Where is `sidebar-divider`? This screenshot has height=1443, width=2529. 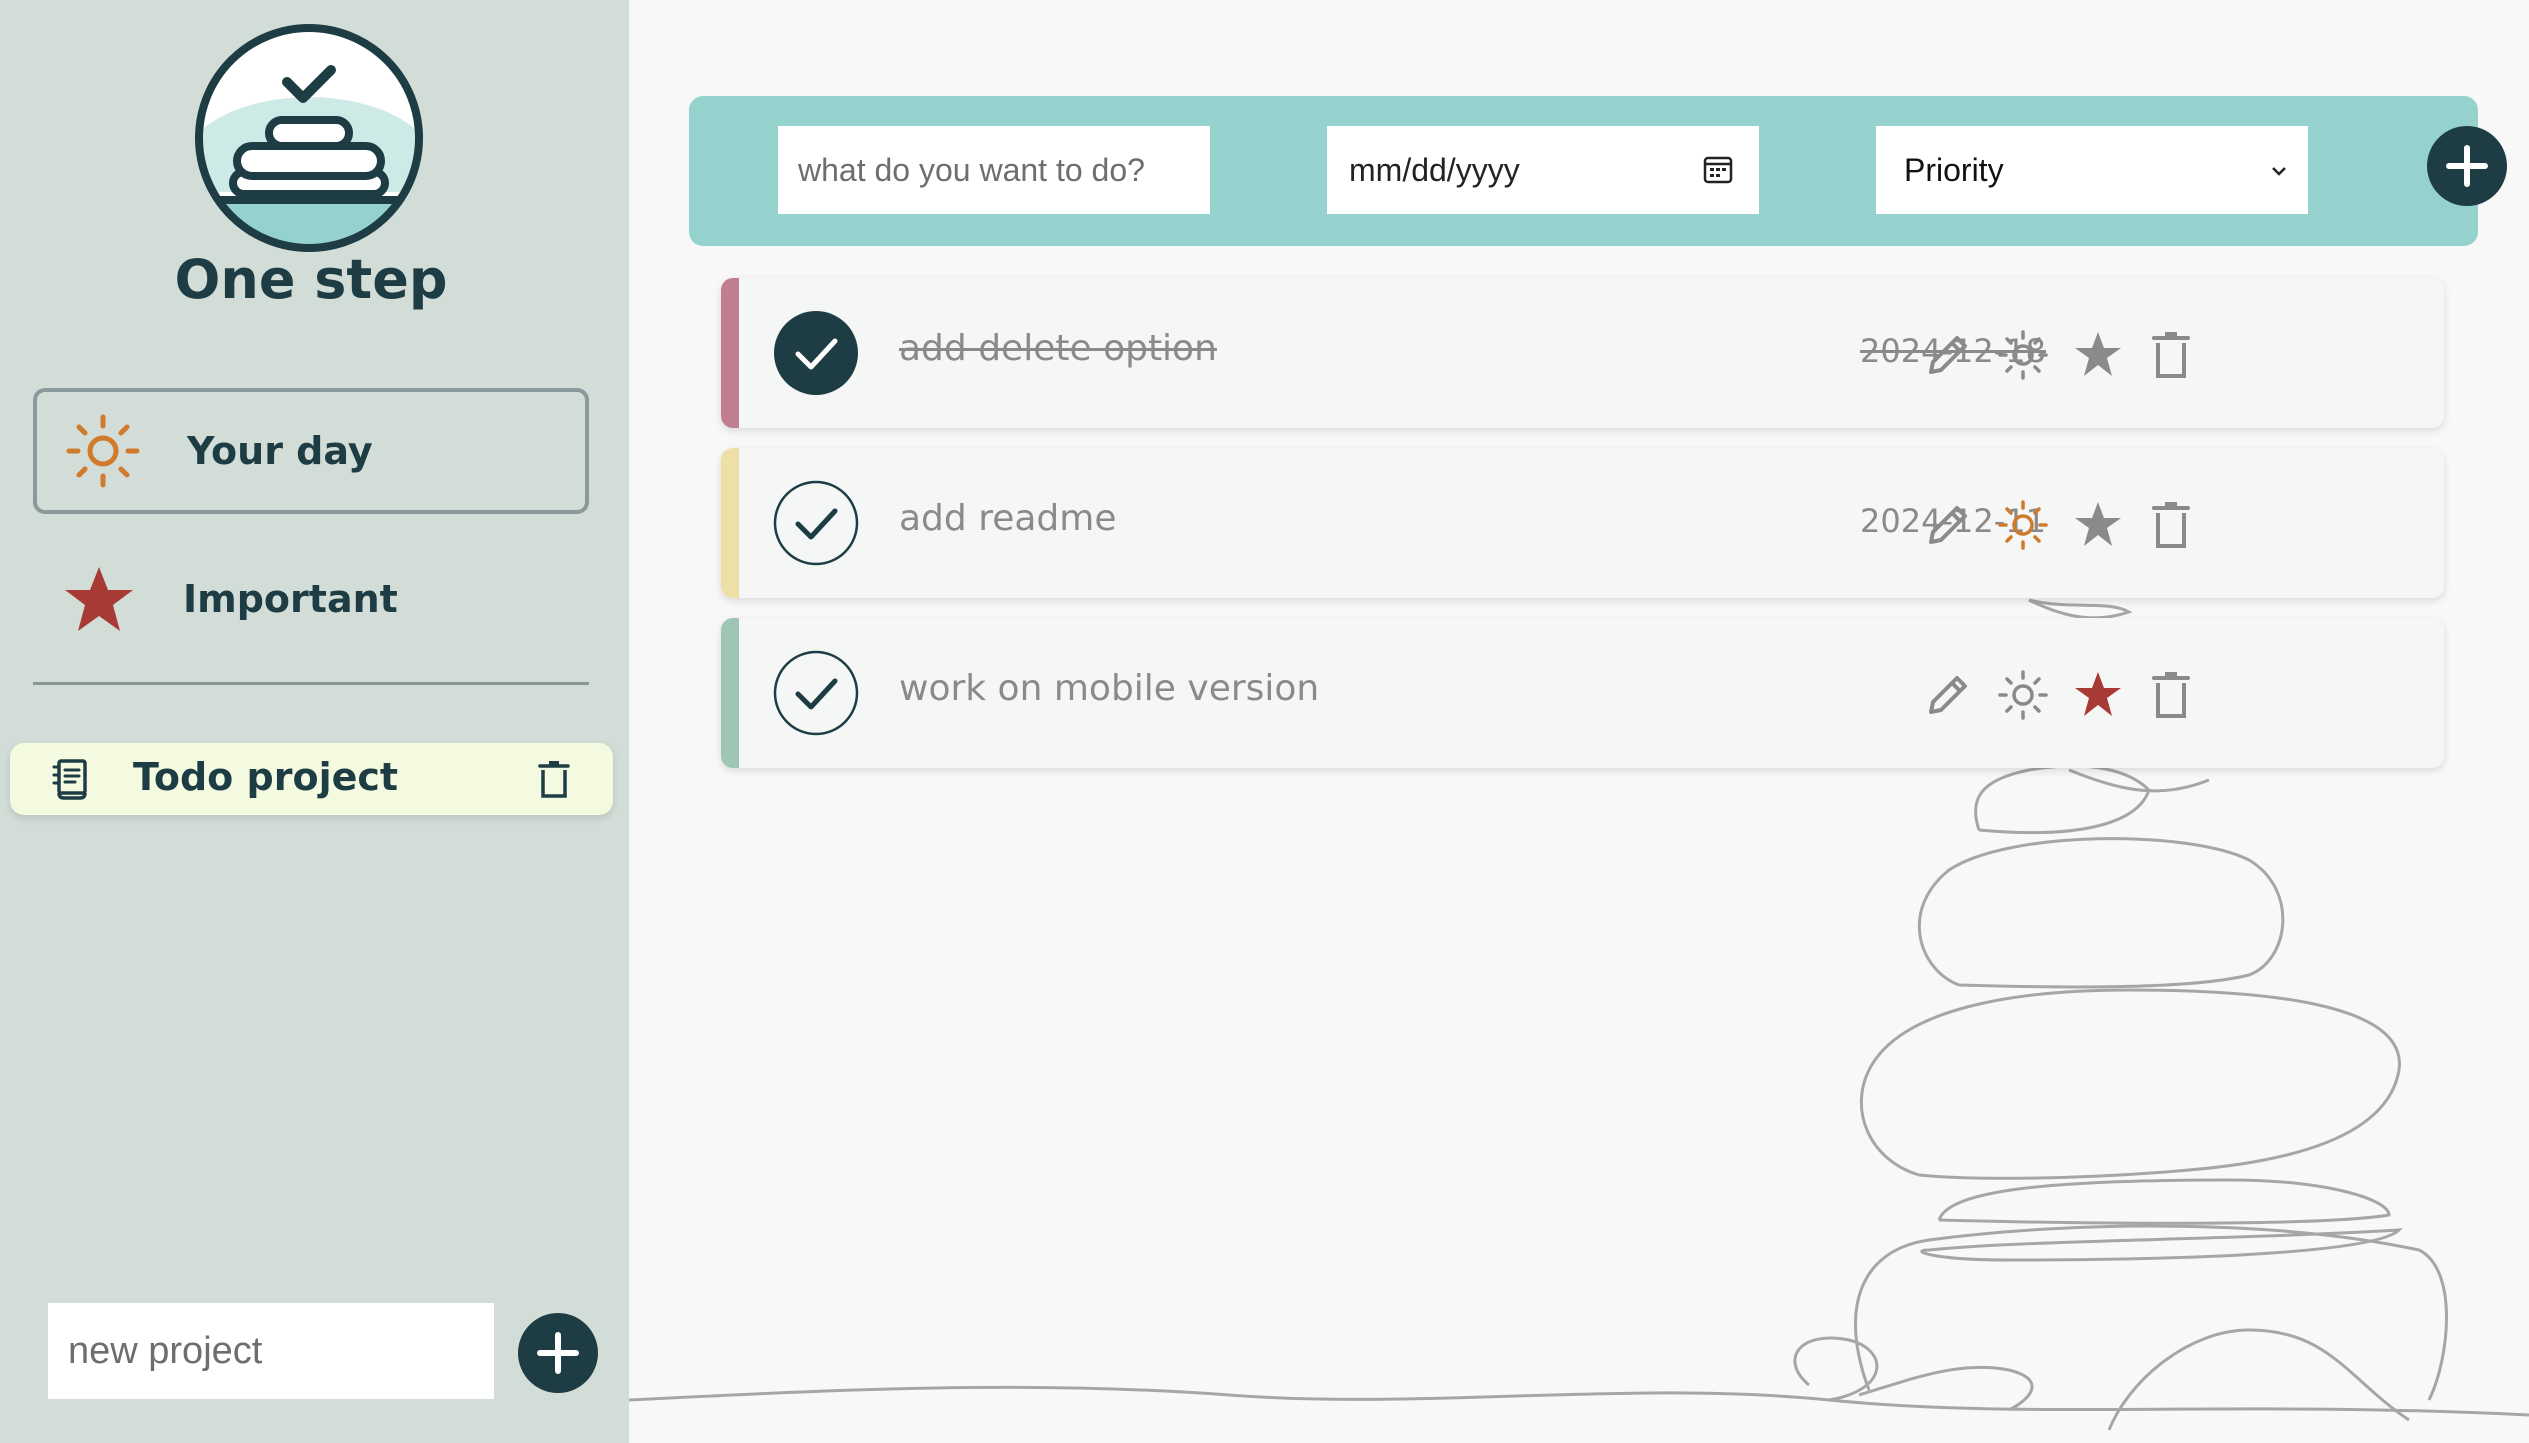 sidebar-divider is located at coordinates (311, 683).